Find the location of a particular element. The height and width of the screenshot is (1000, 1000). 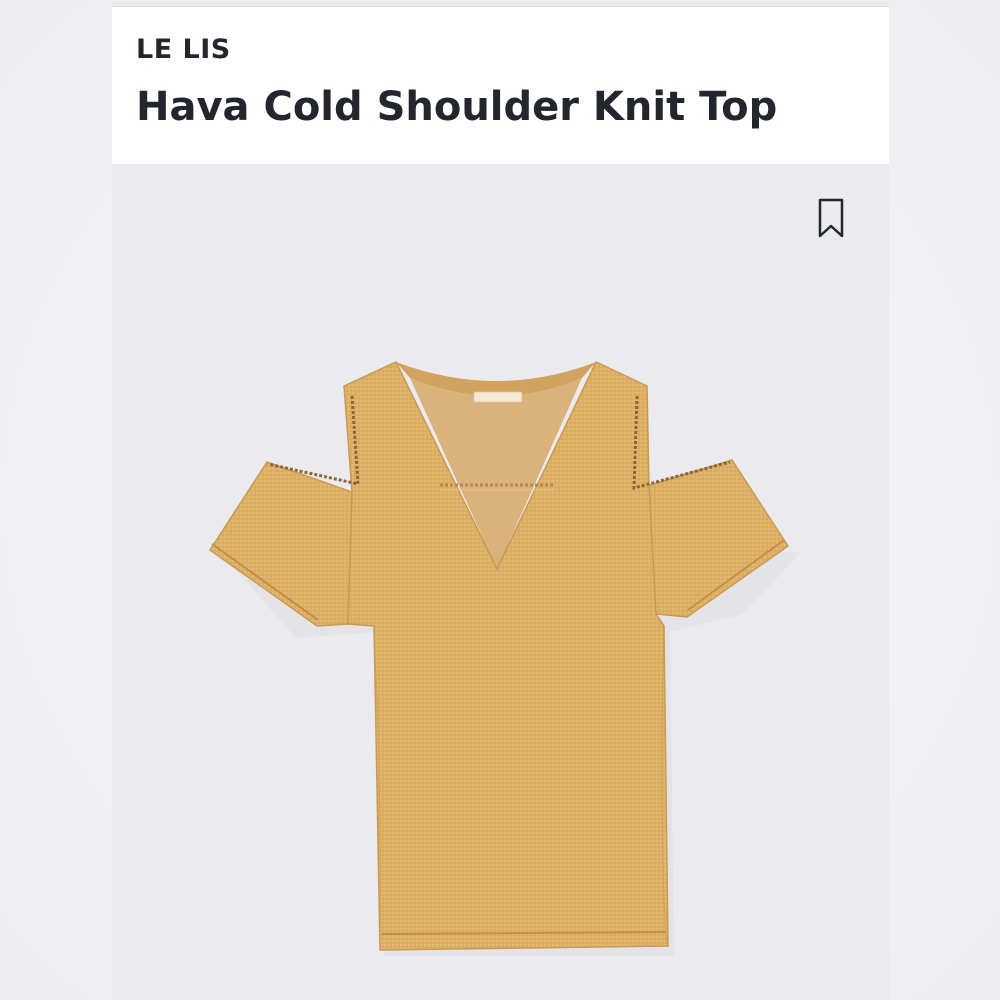

product-title: Hava Cold Shoulder Knit Top is located at coordinates (457, 107).